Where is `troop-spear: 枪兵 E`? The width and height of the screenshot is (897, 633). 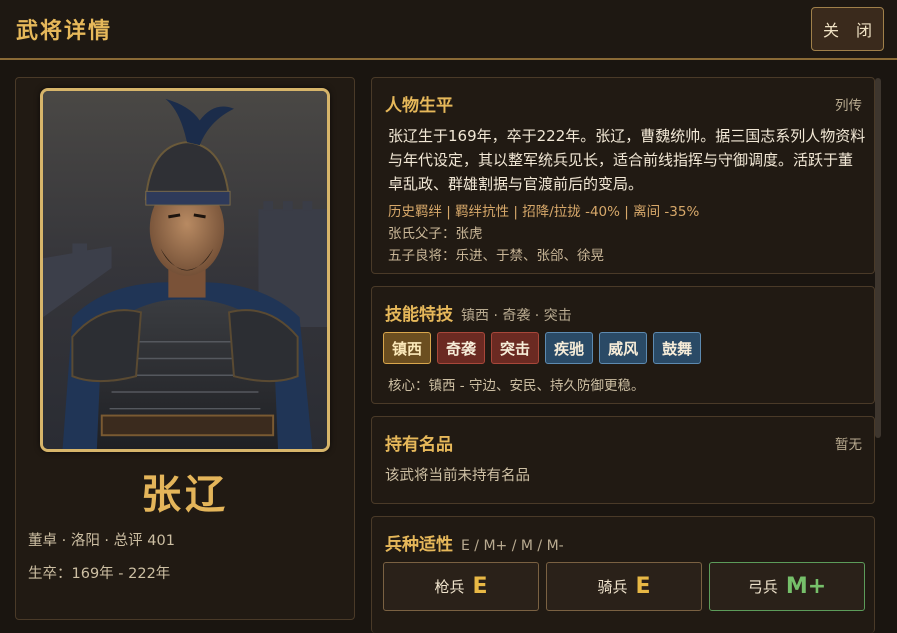 troop-spear: 枪兵 E is located at coordinates (461, 586).